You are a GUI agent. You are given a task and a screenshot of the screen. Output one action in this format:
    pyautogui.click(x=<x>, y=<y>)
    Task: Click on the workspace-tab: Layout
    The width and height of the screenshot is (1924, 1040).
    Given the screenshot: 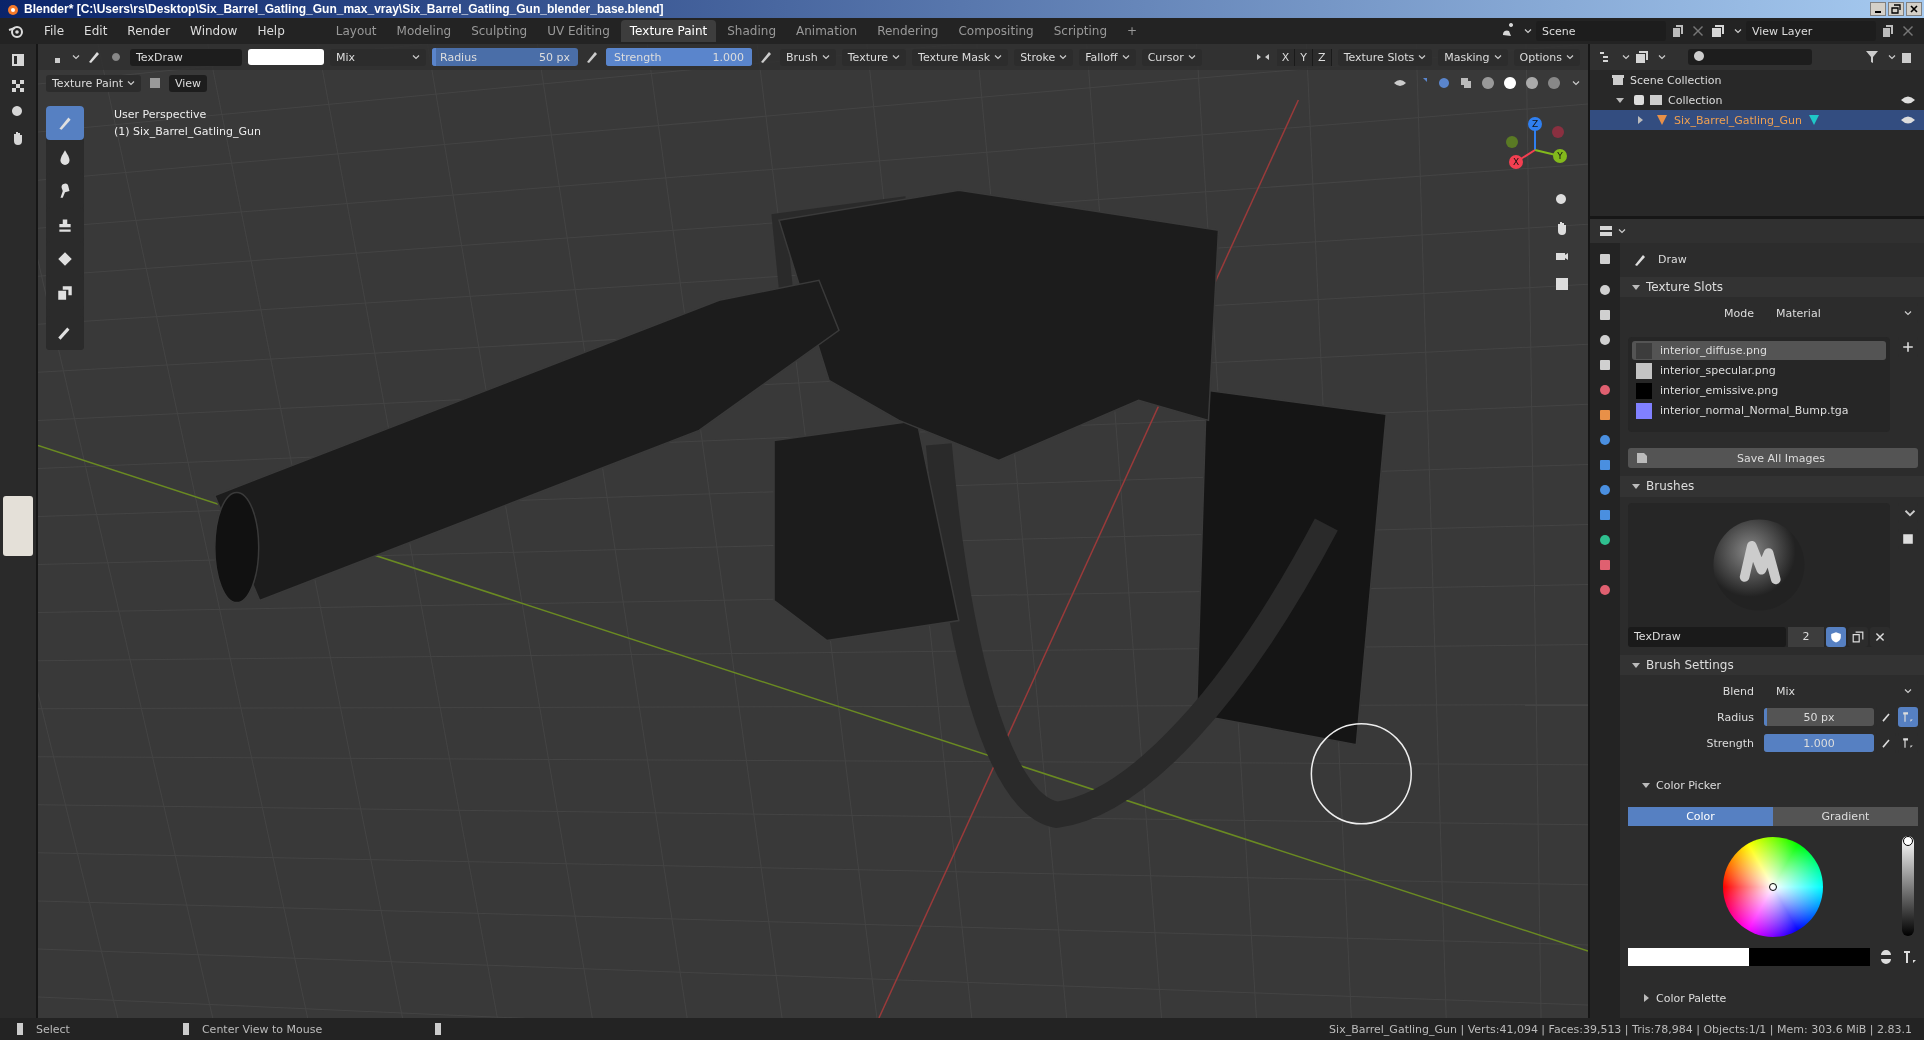 What is the action you would take?
    pyautogui.click(x=356, y=31)
    